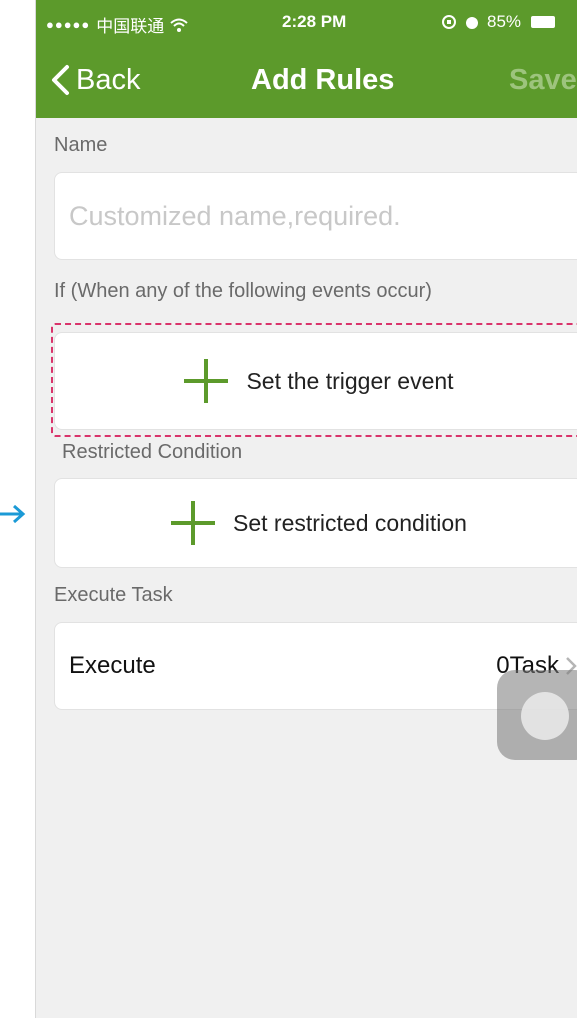  Describe the element at coordinates (113, 595) in the screenshot. I see `task-section-label: Execute Task` at that location.